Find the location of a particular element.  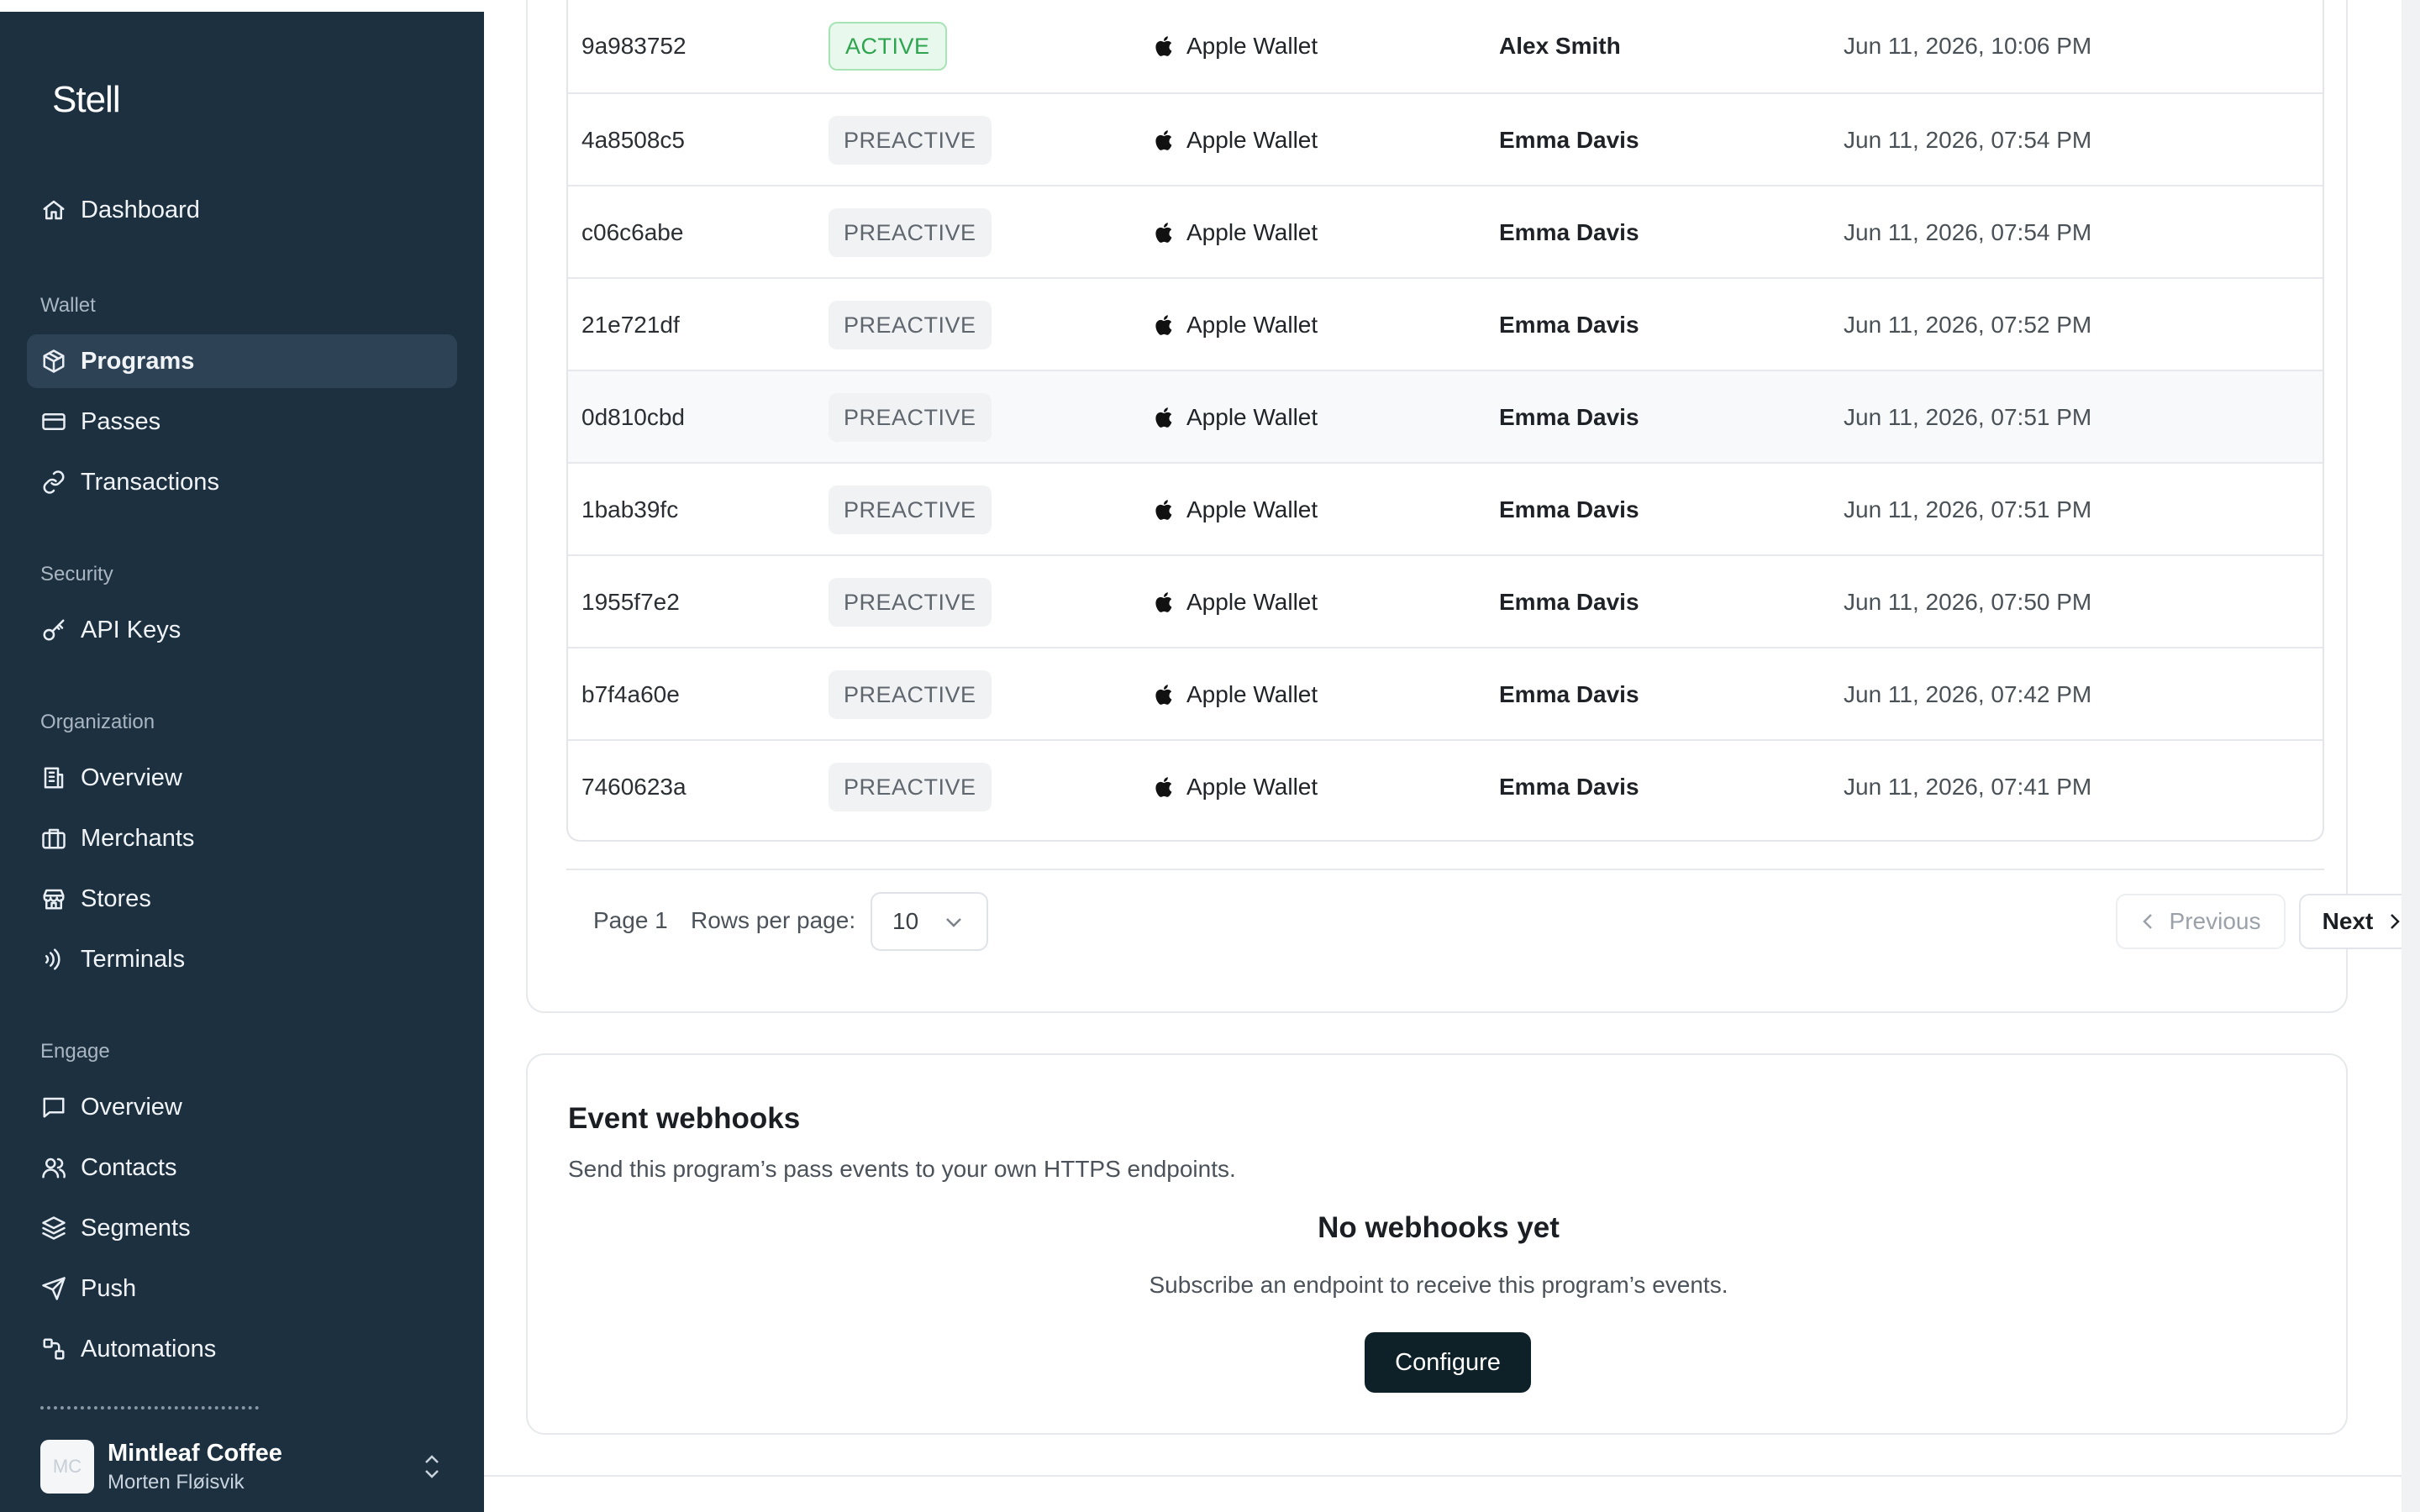

sidebar-item-engage-overview: Overview is located at coordinates (242, 1107).